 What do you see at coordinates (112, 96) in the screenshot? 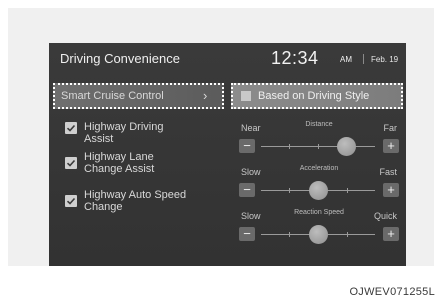
I see `smart-cruise-control-label: Smart Cruise Control` at bounding box center [112, 96].